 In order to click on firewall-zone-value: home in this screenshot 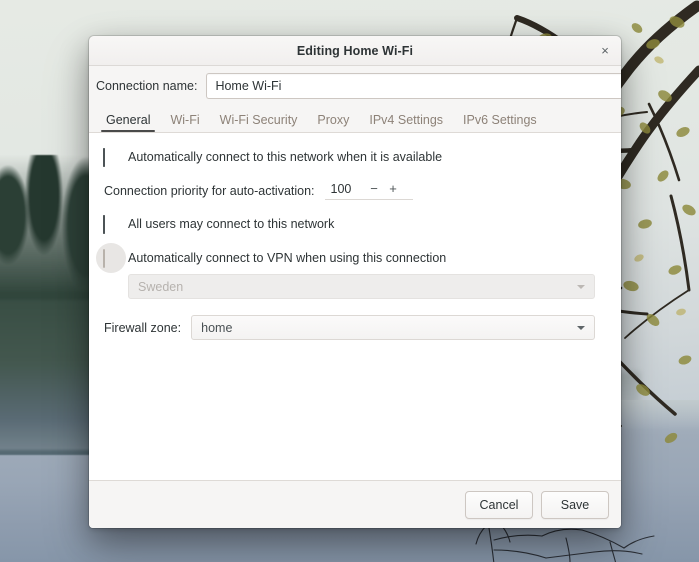, I will do `click(217, 327)`.